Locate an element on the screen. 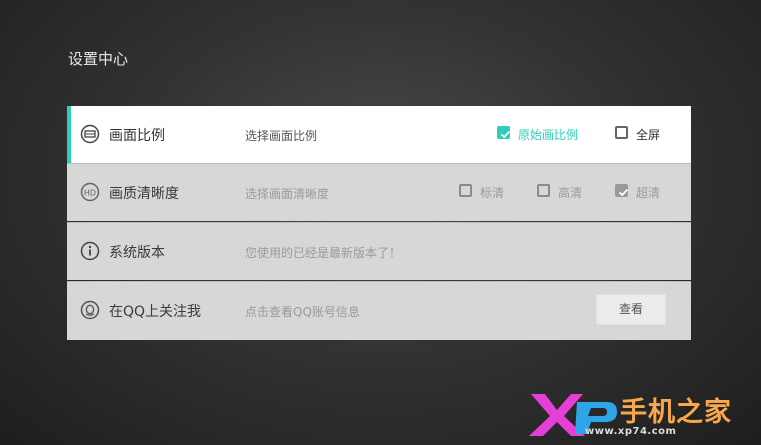 This screenshot has width=761, height=445. setting-description: 您使用的已经是最新版本了！ is located at coordinates (323, 253).